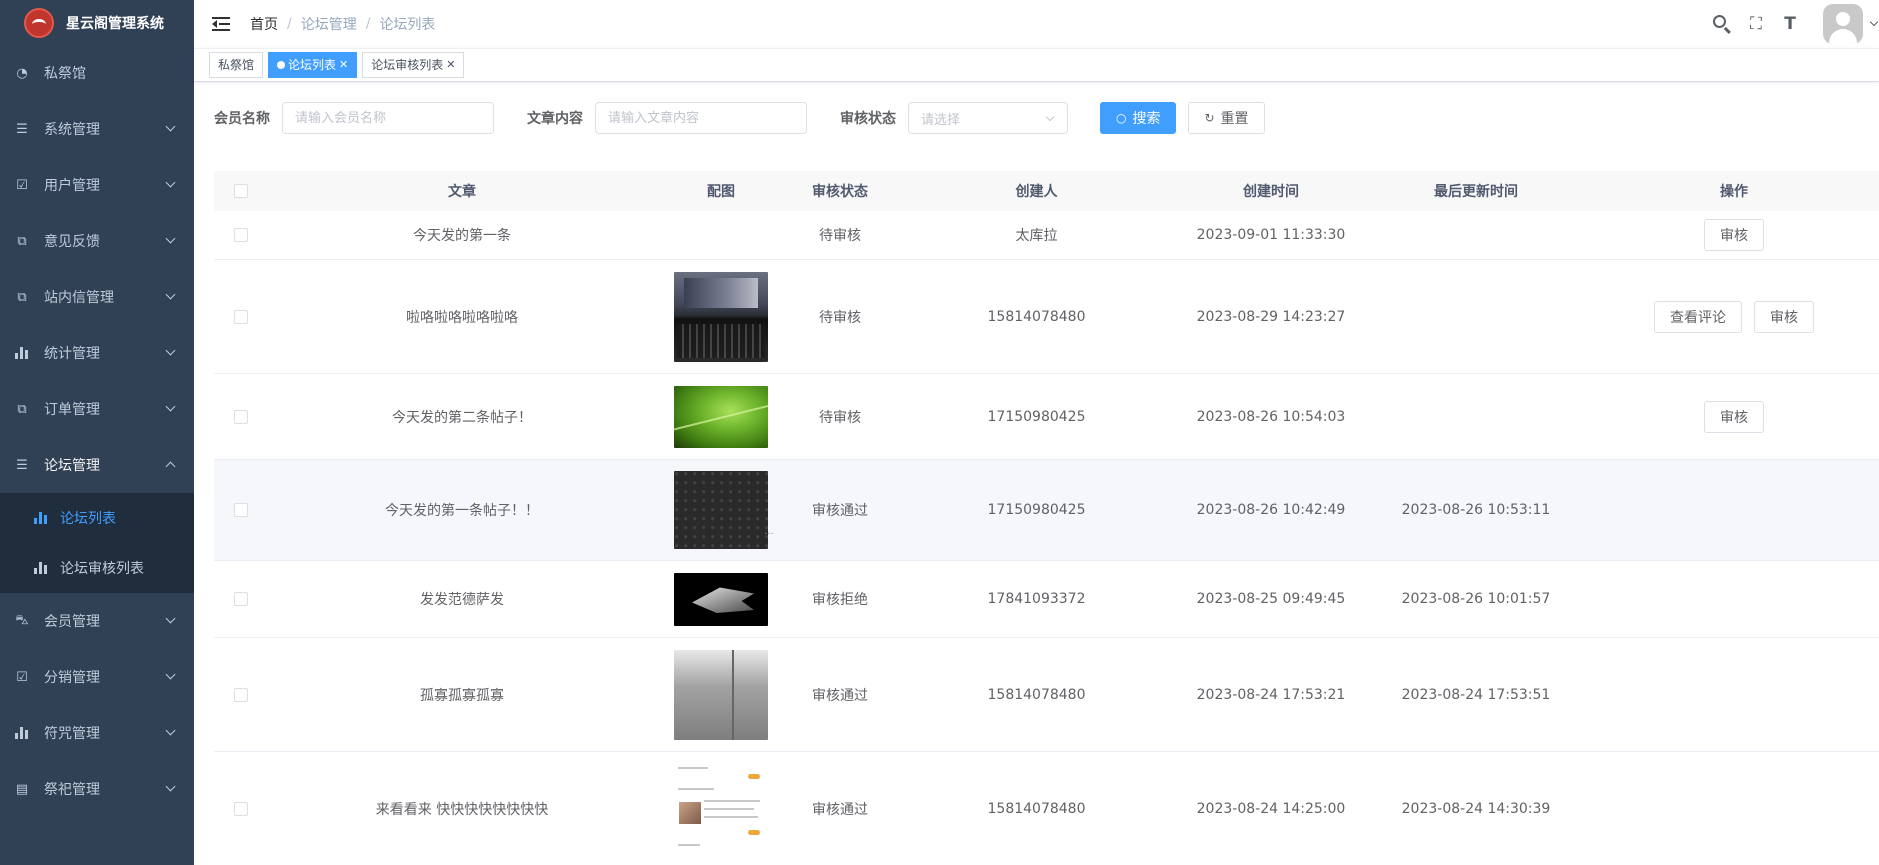  Describe the element at coordinates (1036, 192) in the screenshot. I see `column-header-creator: 创建人` at that location.